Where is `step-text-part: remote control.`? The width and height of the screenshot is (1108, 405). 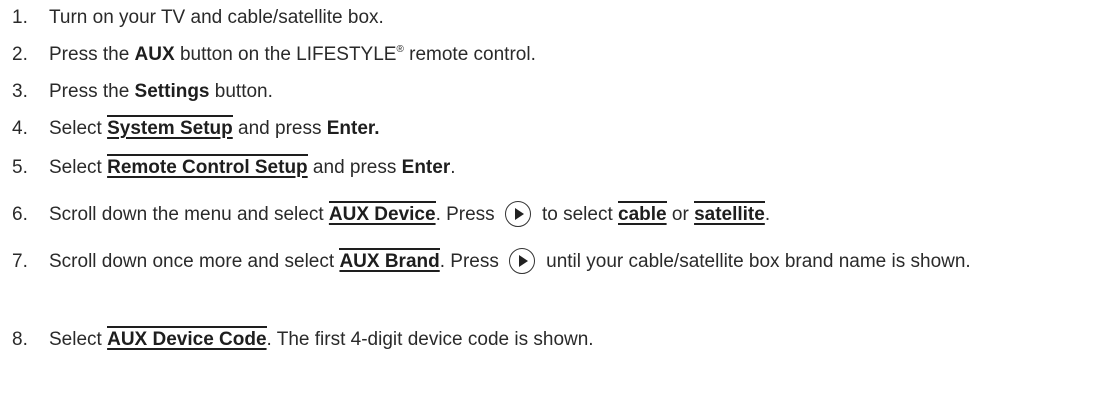
step-text-part: remote control. is located at coordinates (469, 54).